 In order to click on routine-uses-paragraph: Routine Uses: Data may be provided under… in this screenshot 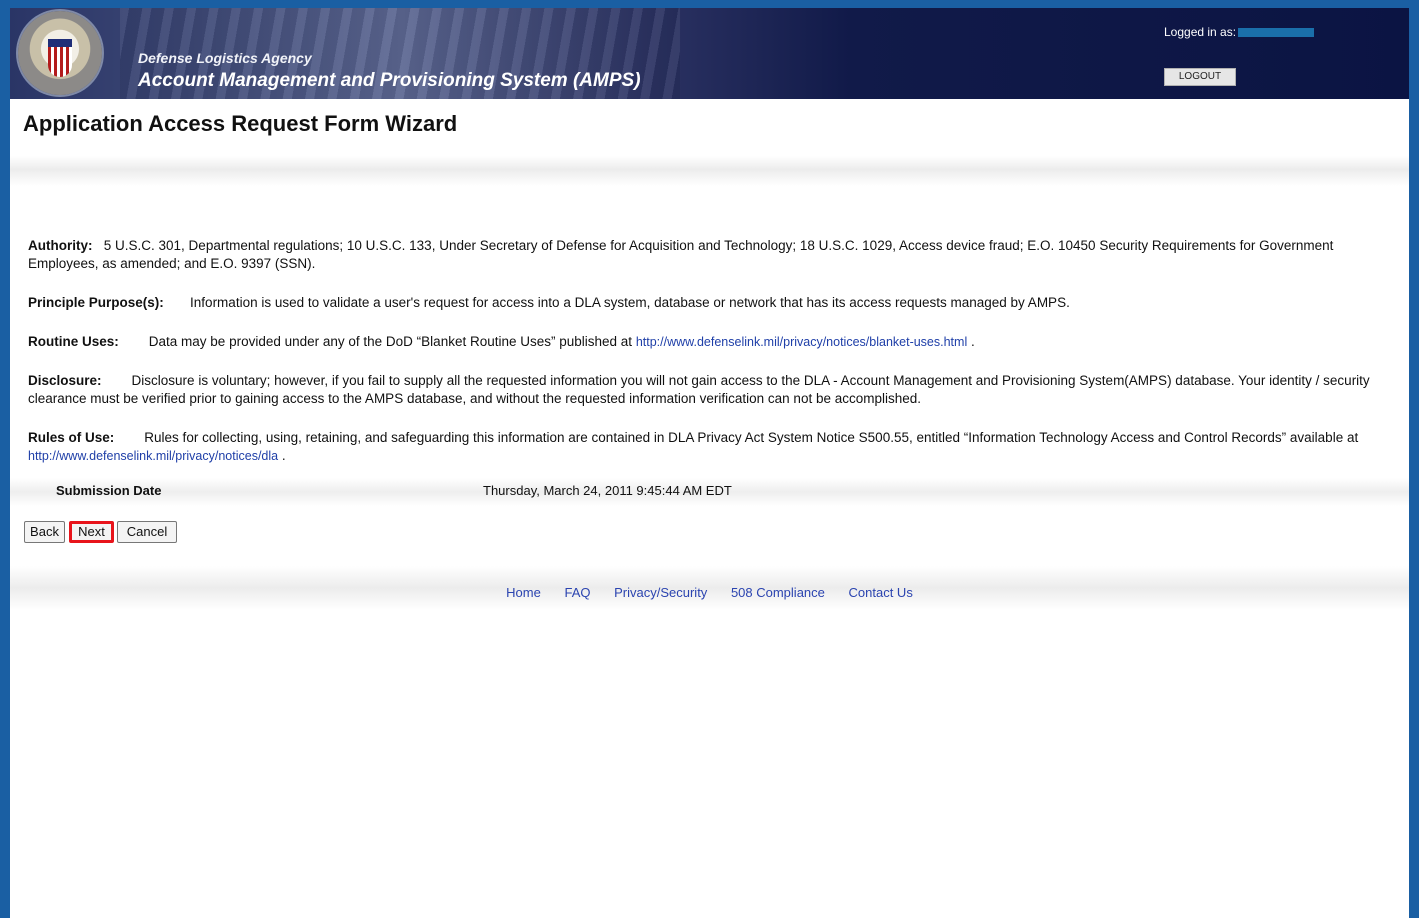, I will do `click(708, 342)`.